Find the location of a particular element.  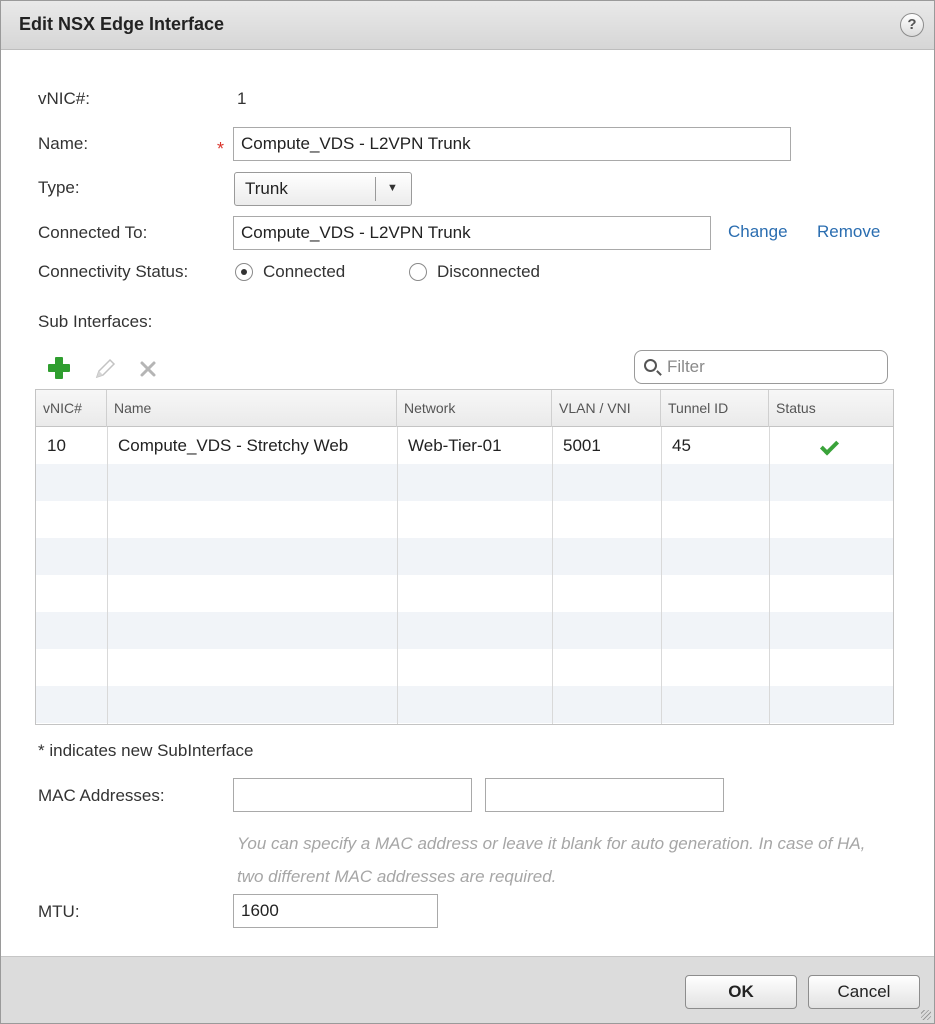

help-icon: ? is located at coordinates (912, 25).